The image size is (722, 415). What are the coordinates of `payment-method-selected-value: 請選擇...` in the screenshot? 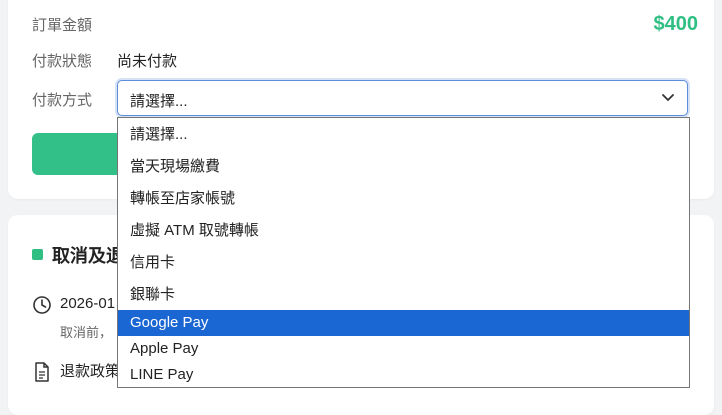 It's located at (159, 101).